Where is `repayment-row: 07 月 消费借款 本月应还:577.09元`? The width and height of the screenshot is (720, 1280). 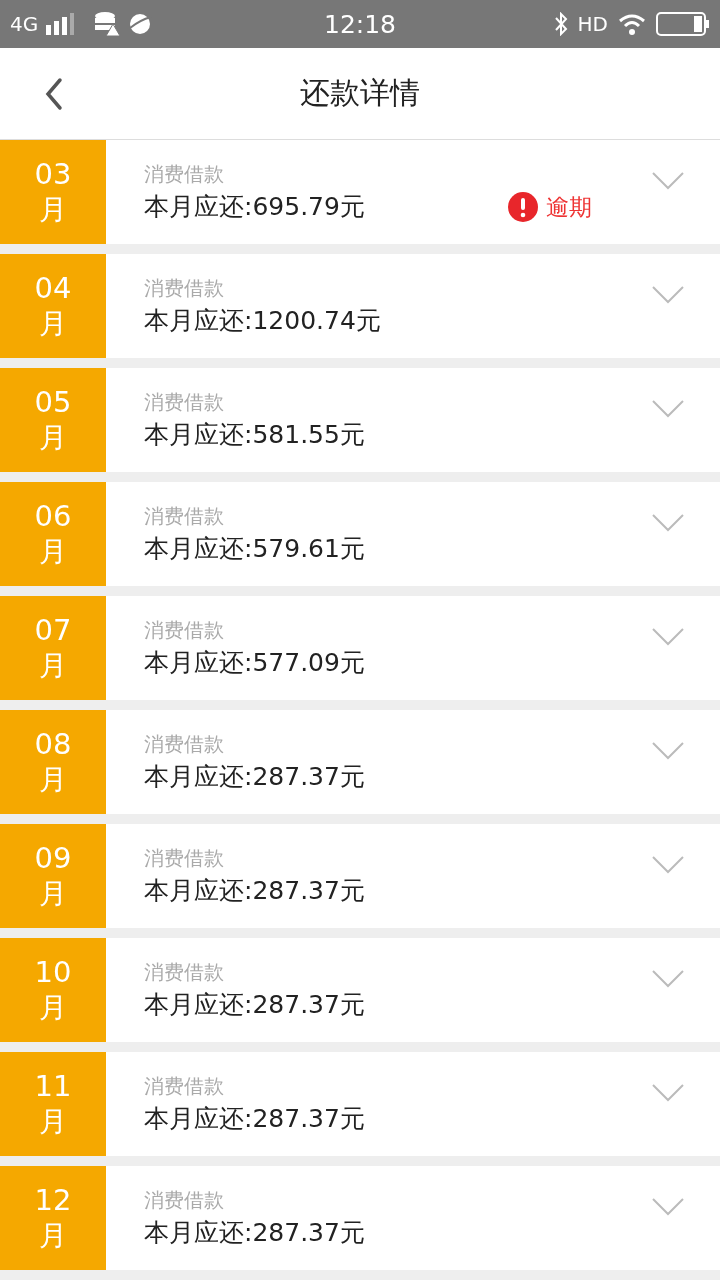
repayment-row: 07 月 消费借款 本月应还:577.09元 is located at coordinates (360, 648).